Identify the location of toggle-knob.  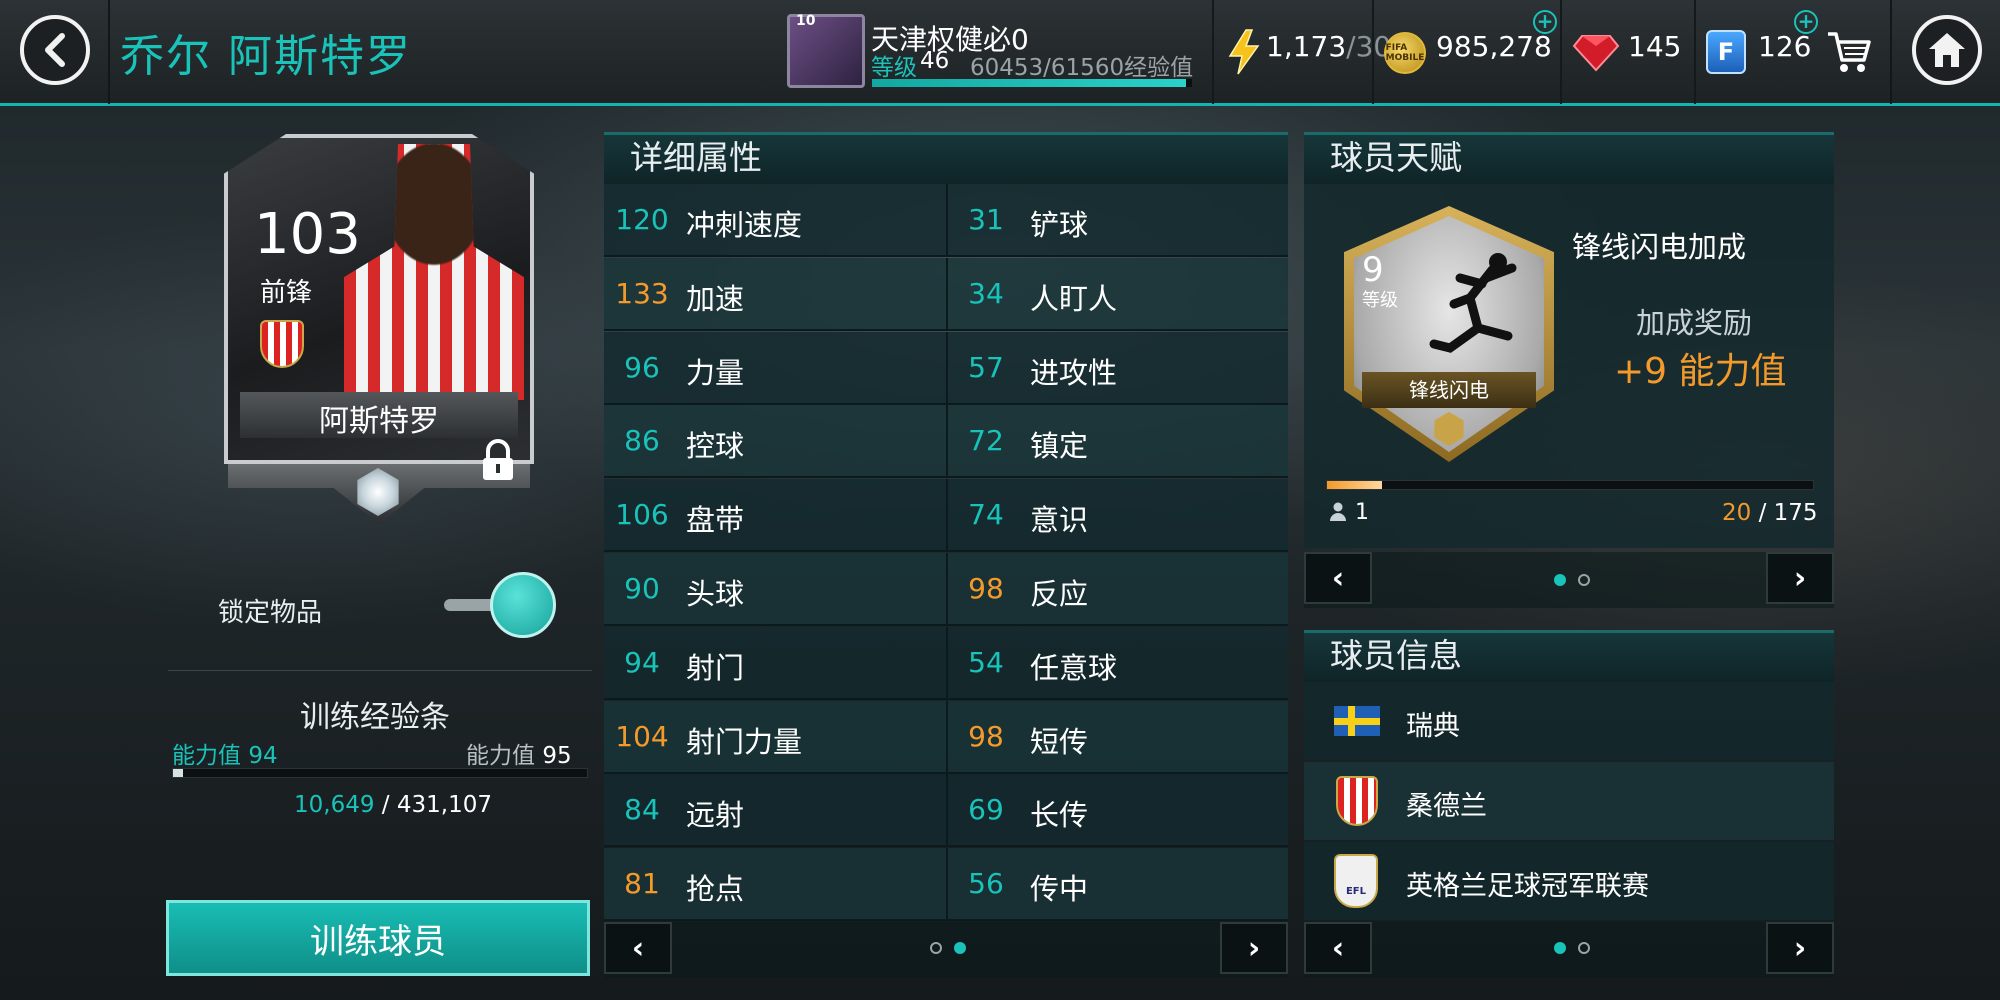
(523, 605).